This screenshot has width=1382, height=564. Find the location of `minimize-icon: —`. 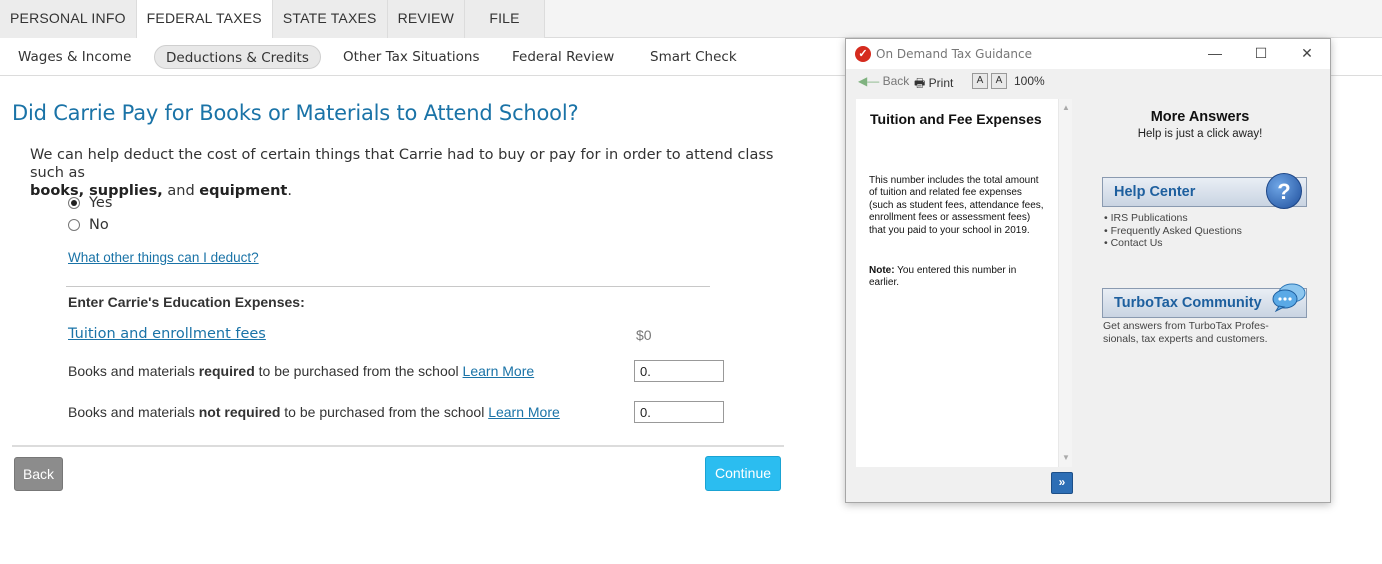

minimize-icon: — is located at coordinates (1215, 53).